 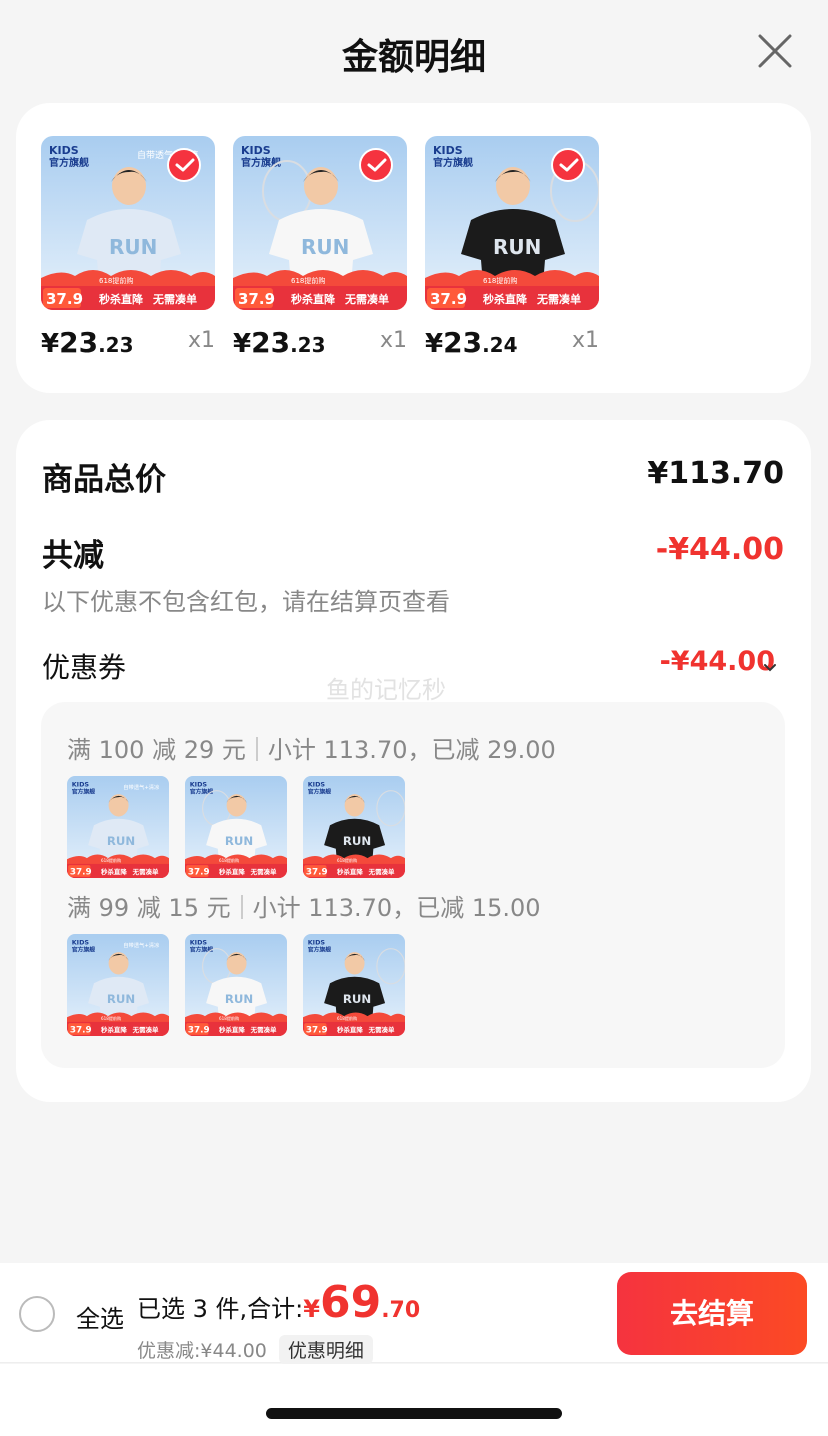 What do you see at coordinates (255, 1349) in the screenshot?
I see `discount-summary: 优惠减:¥44.00 优惠明细` at bounding box center [255, 1349].